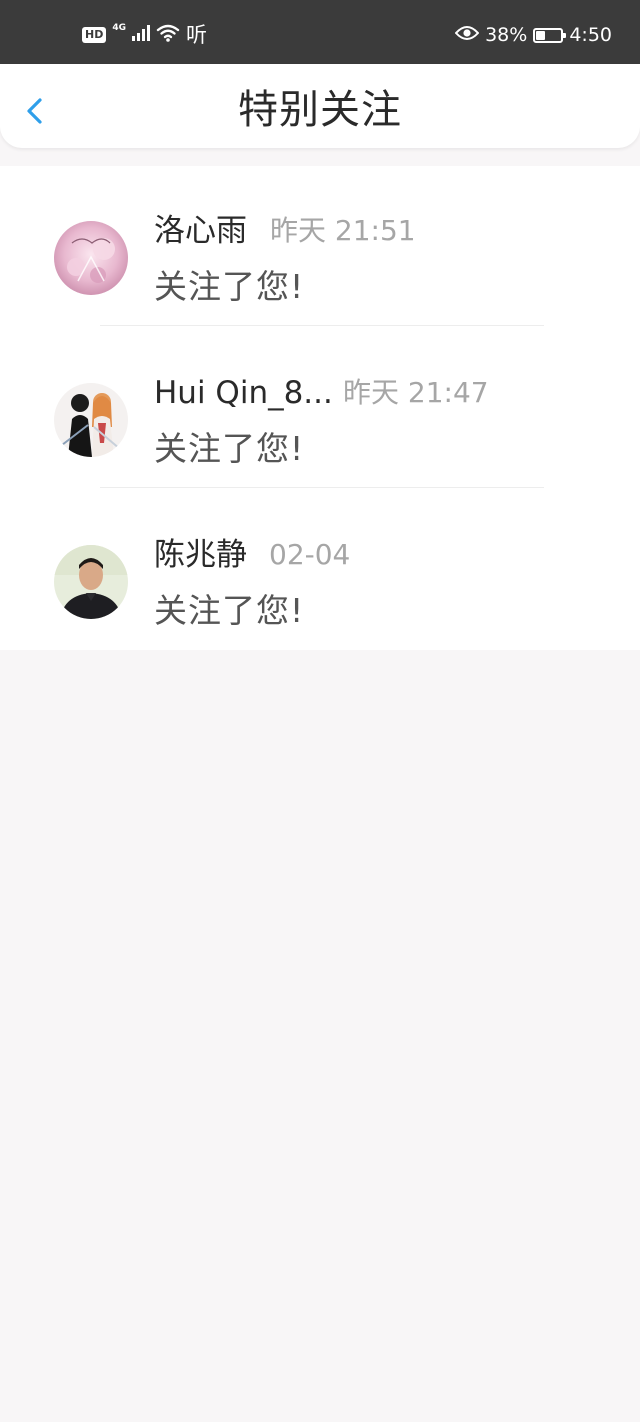  What do you see at coordinates (196, 35) in the screenshot?
I see `ting-app-icon: 听` at bounding box center [196, 35].